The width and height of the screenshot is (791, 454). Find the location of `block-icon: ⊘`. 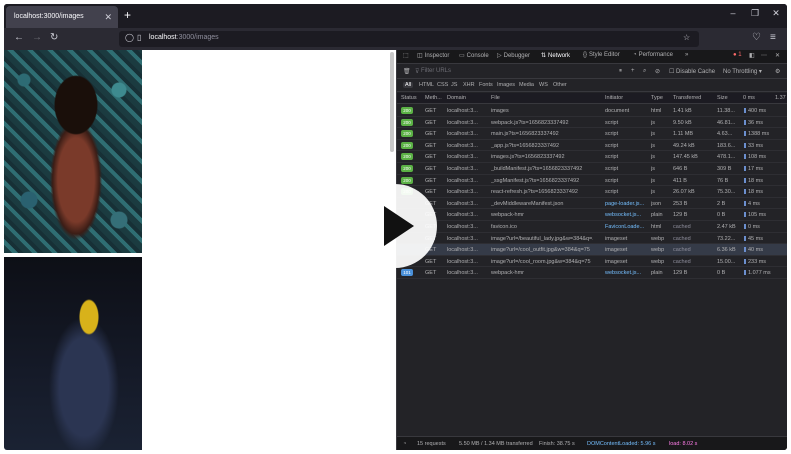

block-icon: ⊘ is located at coordinates (657, 71).